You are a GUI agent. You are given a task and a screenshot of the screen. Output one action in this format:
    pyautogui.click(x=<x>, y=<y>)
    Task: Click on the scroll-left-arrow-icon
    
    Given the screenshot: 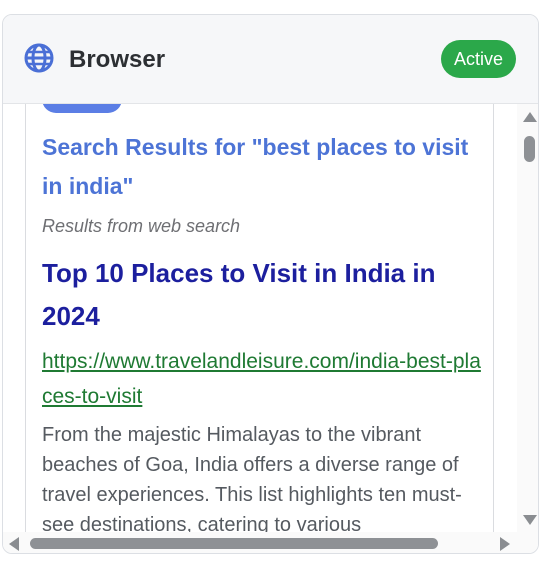 What is the action you would take?
    pyautogui.click(x=14, y=544)
    